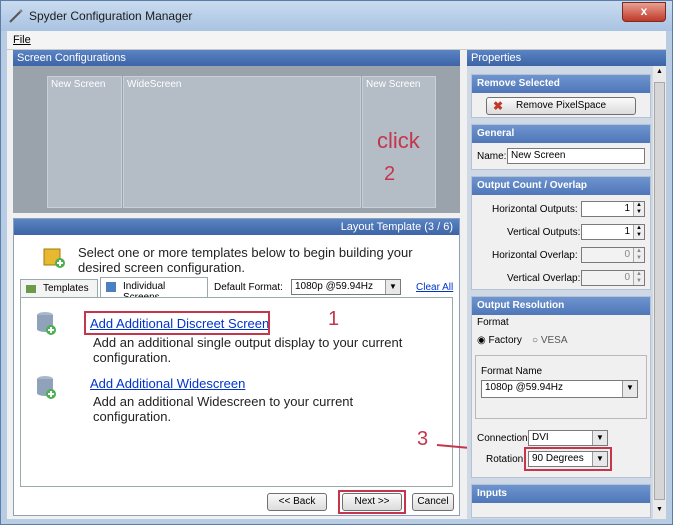 The width and height of the screenshot is (673, 525). I want to click on properties-header: Properties, so click(566, 58).